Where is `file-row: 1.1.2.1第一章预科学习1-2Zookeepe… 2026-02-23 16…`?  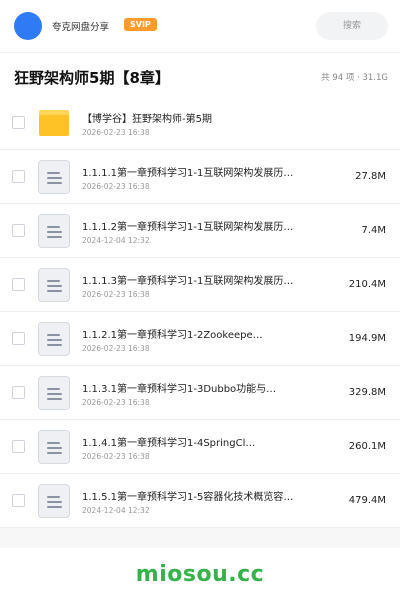 file-row: 1.1.2.1第一章预科学习1-2Zookeepe… 2026-02-23 16… is located at coordinates (200, 339).